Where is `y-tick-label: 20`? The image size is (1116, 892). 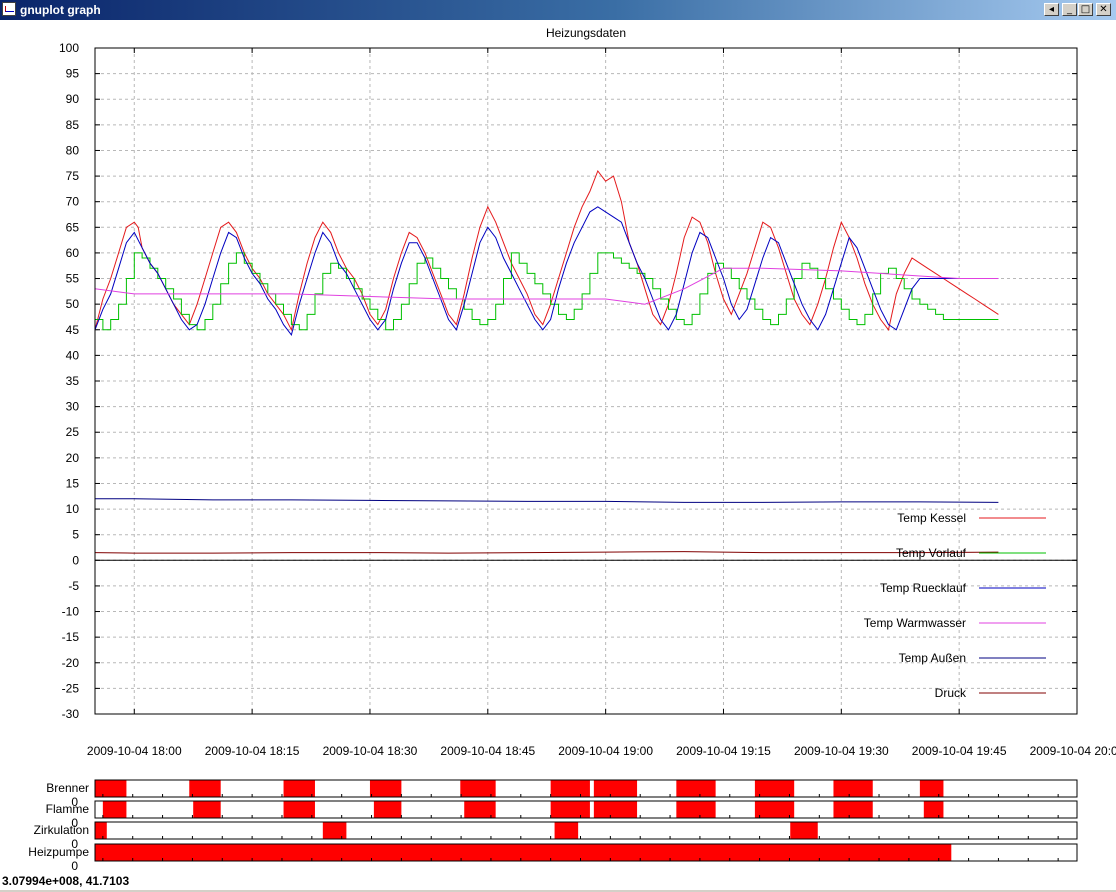 y-tick-label: 20 is located at coordinates (73, 458).